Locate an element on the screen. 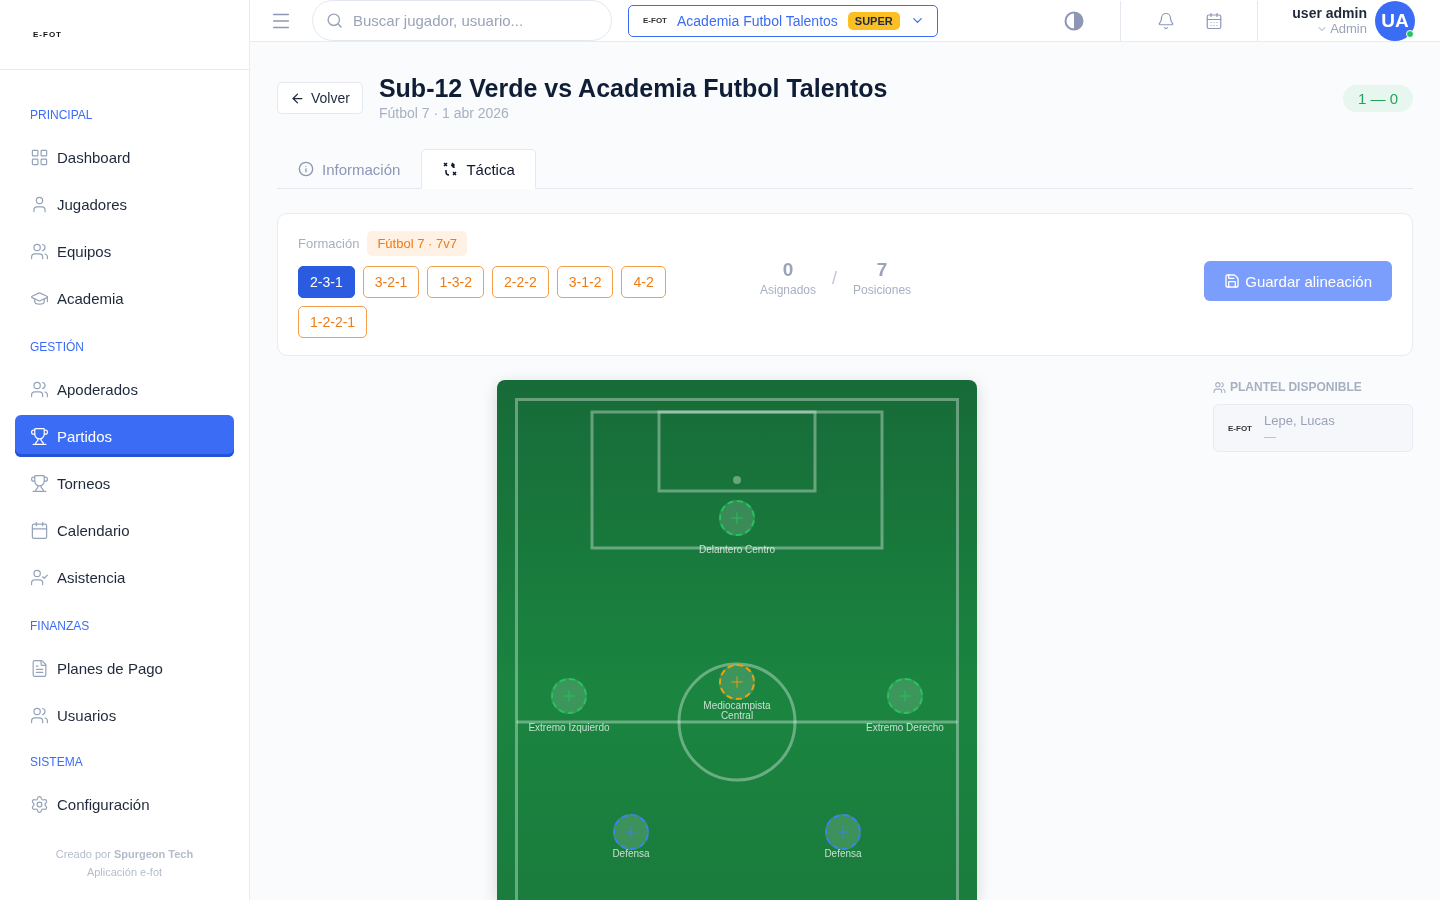 The height and width of the screenshot is (900, 1440). back-button: Volver is located at coordinates (320, 98).